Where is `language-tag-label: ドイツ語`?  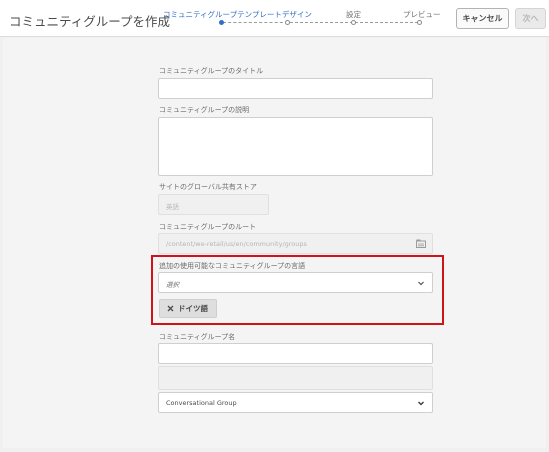 language-tag-label: ドイツ語 is located at coordinates (193, 308).